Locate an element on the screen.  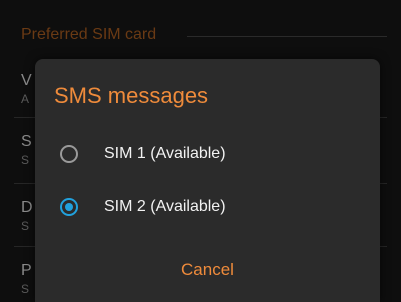
option-label: SIM 1 (Available) is located at coordinates (165, 153).